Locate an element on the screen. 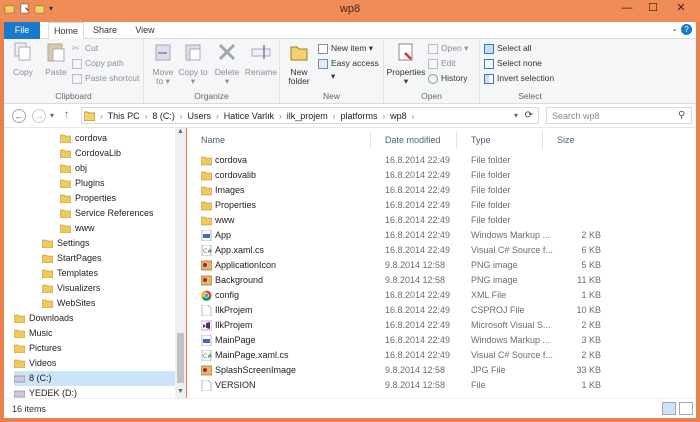 This screenshot has width=700, height=422. tree-item: Properties is located at coordinates (88, 198).